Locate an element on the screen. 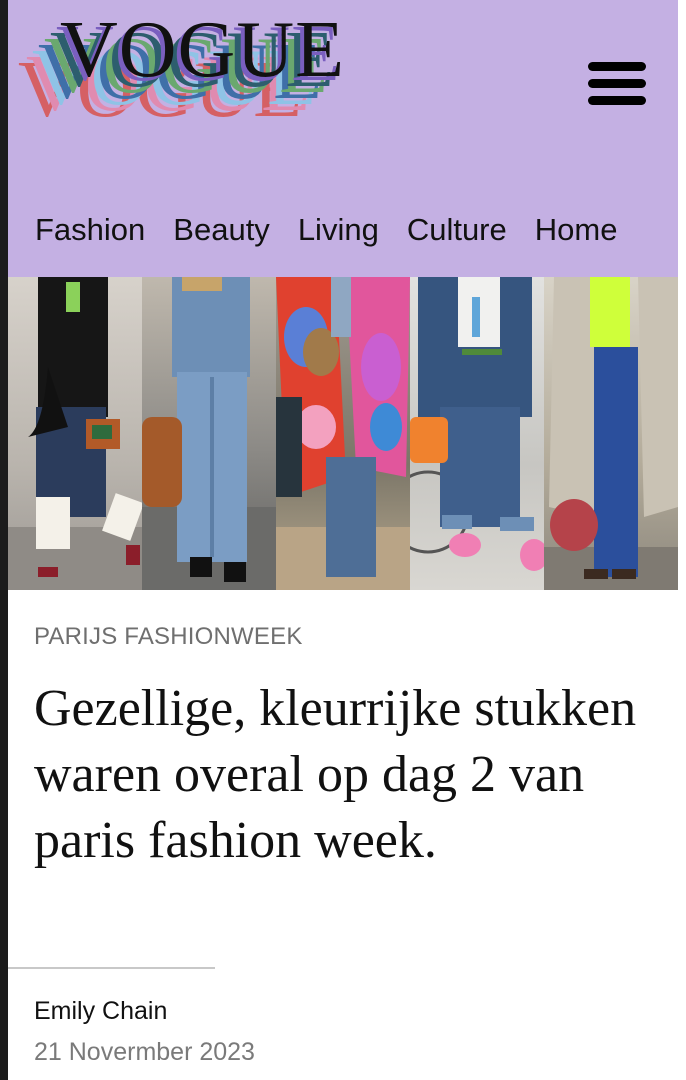 This screenshot has width=686, height=1080. nav-item-culture: Culture is located at coordinates (457, 230).